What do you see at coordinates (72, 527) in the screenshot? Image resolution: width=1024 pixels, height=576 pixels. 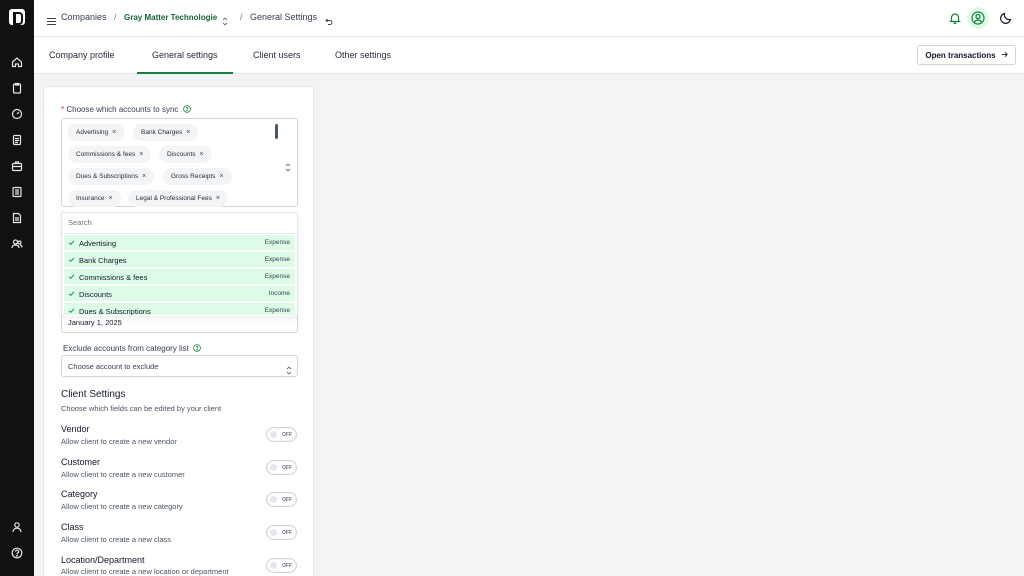 I see `setting-name-class: Class` at bounding box center [72, 527].